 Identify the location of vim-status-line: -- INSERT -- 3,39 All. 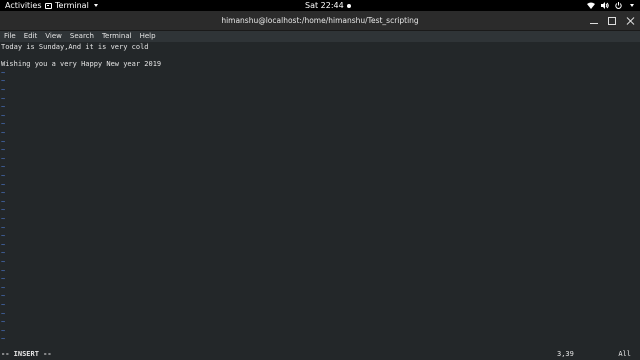
(320, 354).